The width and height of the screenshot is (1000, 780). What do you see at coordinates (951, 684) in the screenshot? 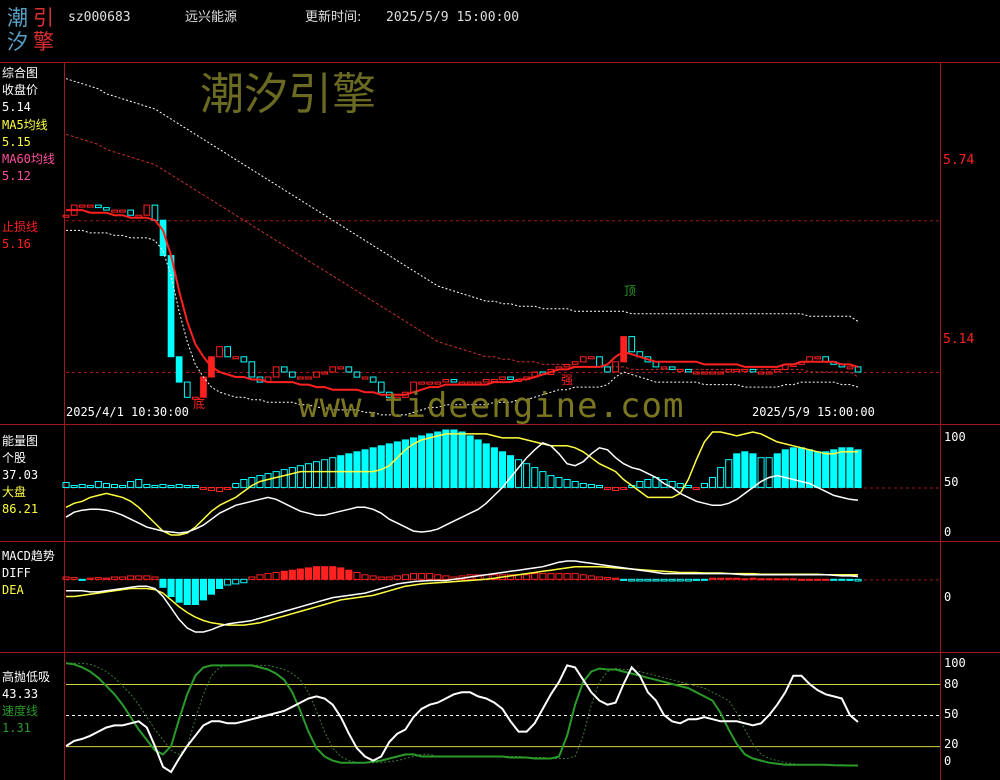
I see `osc-tick-80: 80` at bounding box center [951, 684].